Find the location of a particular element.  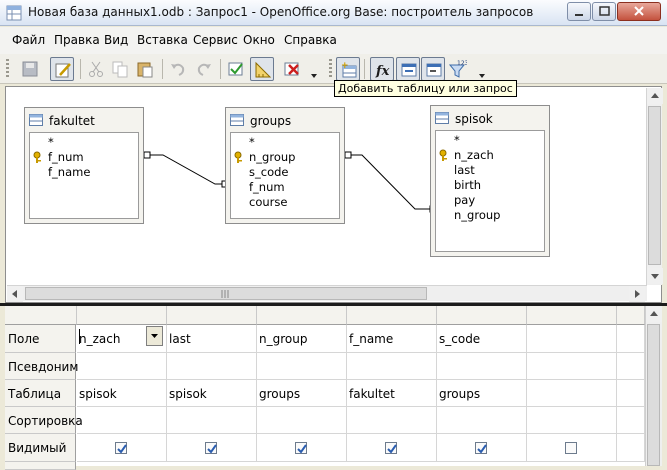

vertical-scroll-thumb is located at coordinates (654, 185).